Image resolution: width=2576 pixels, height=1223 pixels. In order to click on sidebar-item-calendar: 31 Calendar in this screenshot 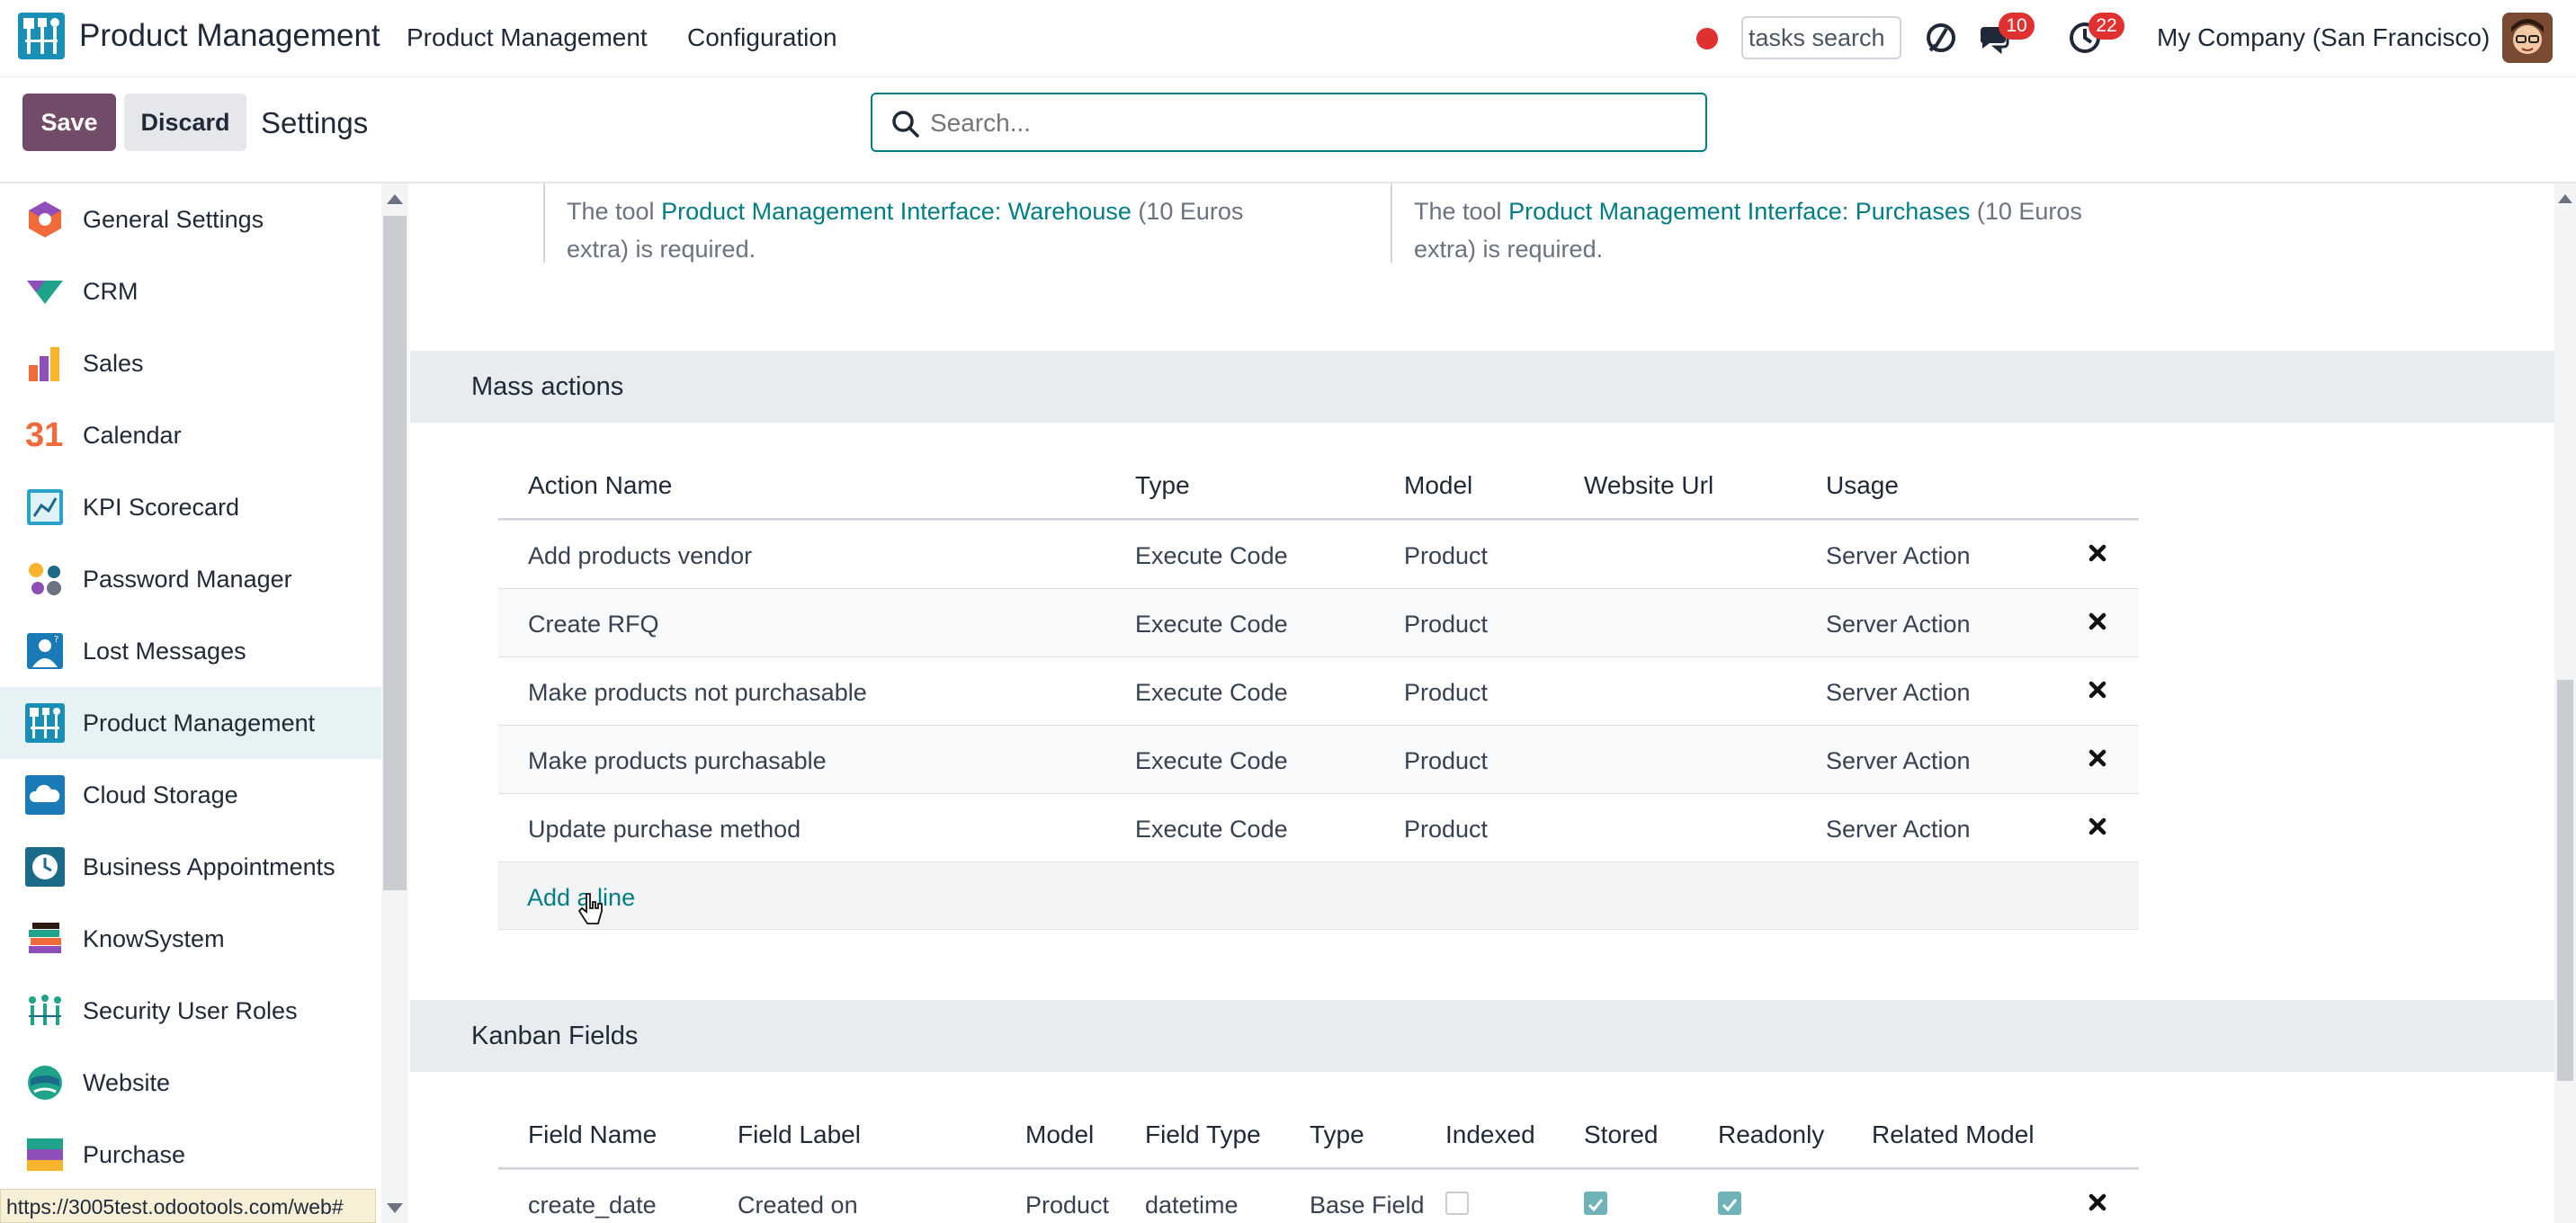, I will do `click(190, 435)`.